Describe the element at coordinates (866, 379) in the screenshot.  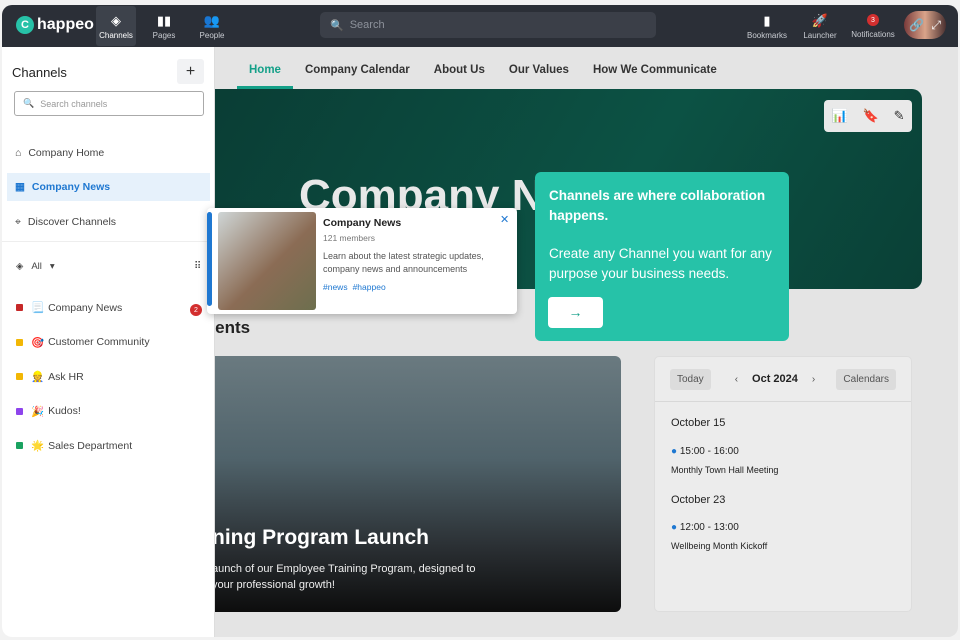
I see `calendars-button: Calendars` at that location.